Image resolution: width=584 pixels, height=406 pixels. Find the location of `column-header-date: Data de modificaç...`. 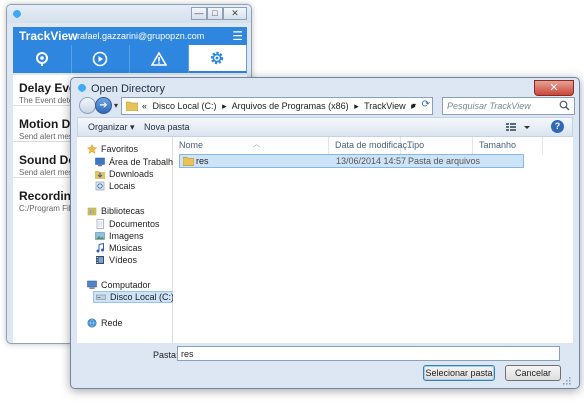

column-header-date: Data de modificaç... is located at coordinates (372, 145).